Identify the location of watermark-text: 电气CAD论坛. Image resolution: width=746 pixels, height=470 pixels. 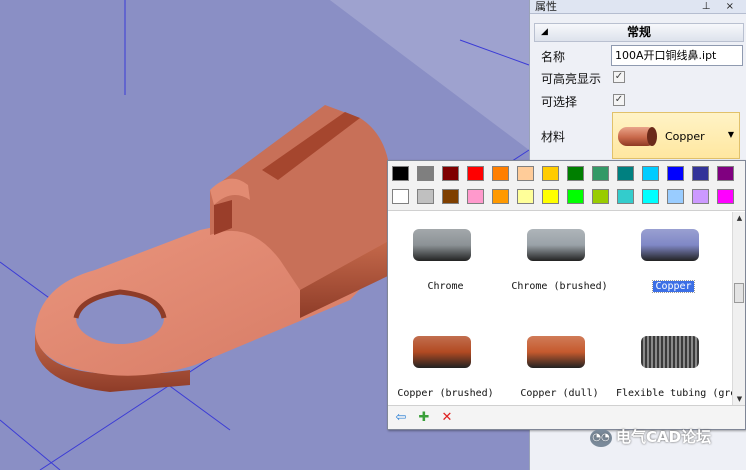
(664, 437).